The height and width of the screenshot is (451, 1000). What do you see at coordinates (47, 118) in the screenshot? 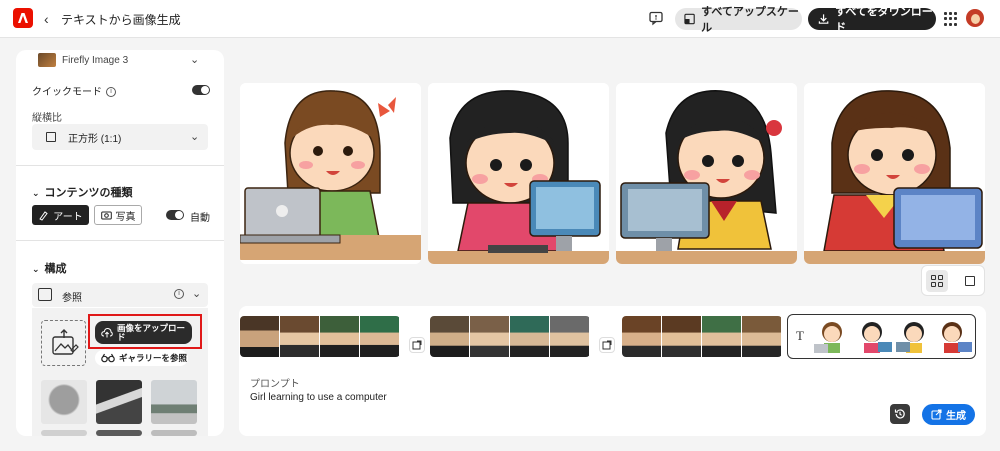
I see `aspect-ratio-label: 縦横比` at bounding box center [47, 118].